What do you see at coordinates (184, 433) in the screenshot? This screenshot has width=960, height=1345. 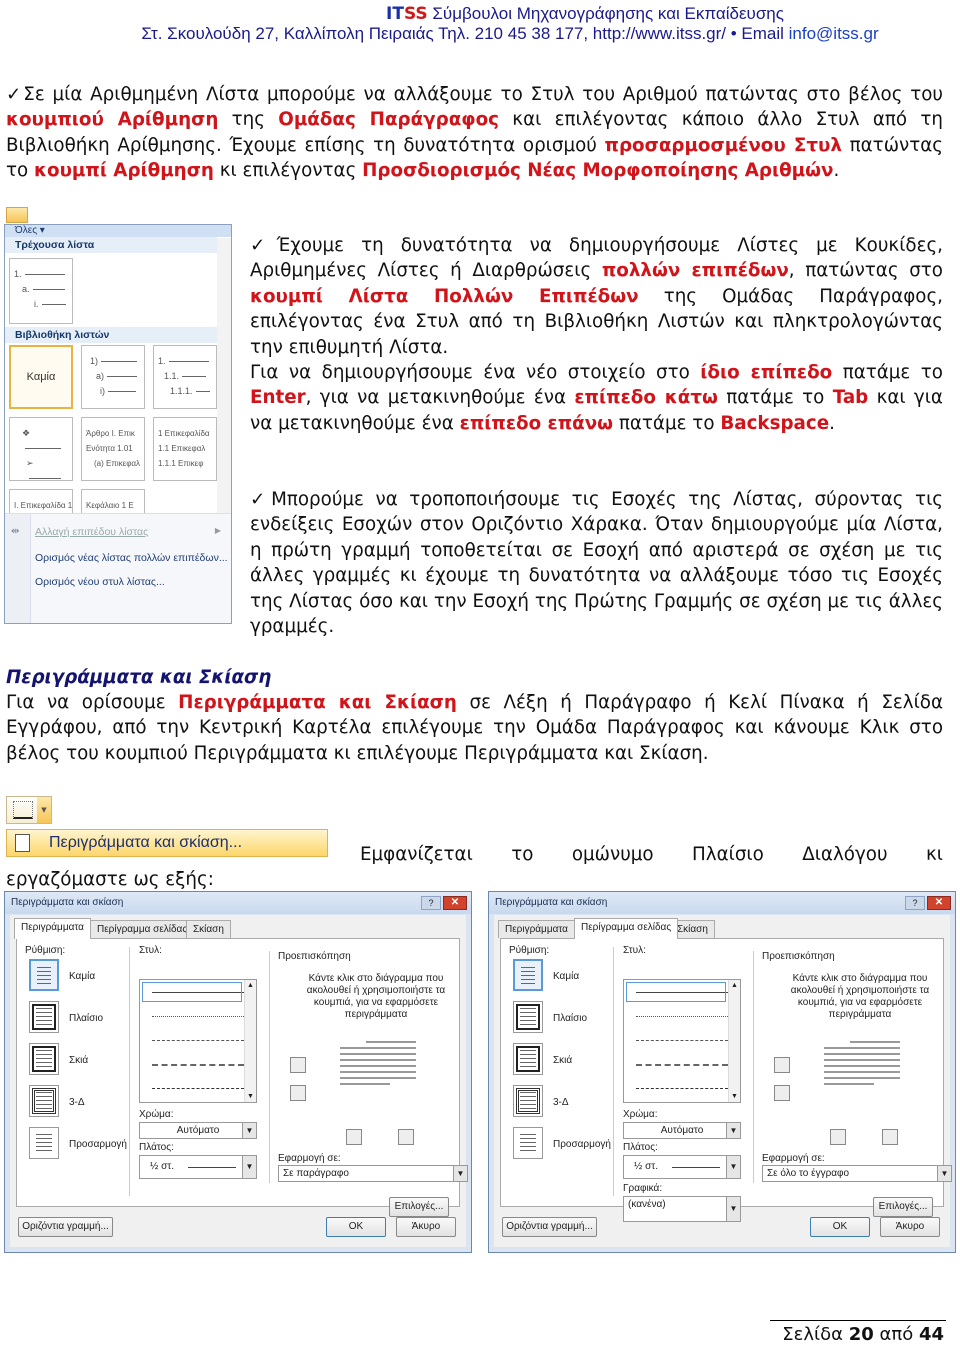 I see `level-label: 1 Επικεφαλίδα` at bounding box center [184, 433].